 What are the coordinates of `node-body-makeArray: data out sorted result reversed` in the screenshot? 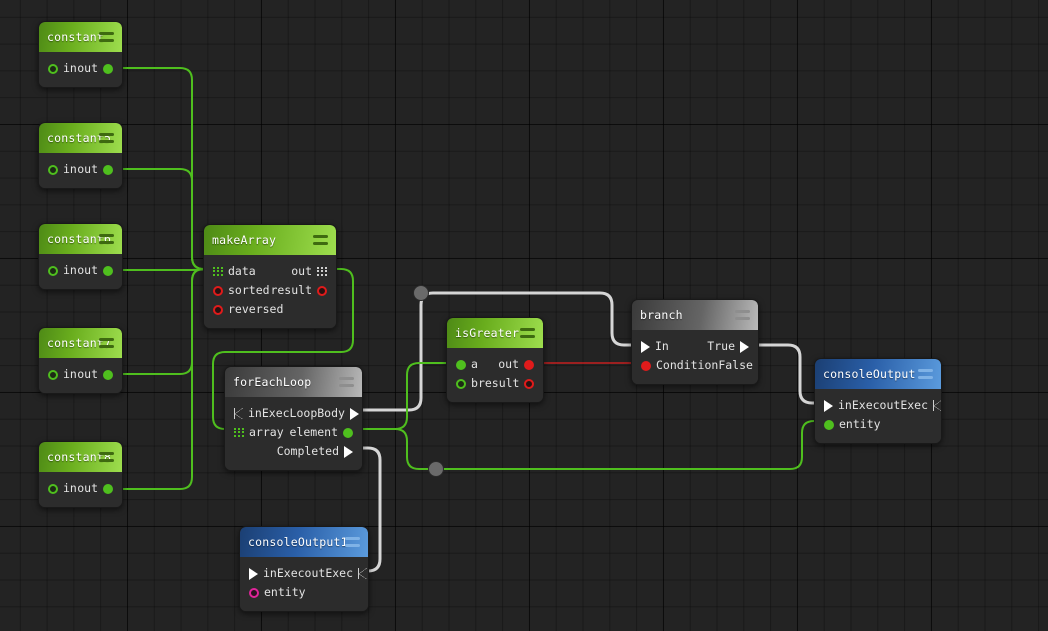 It's located at (270, 291).